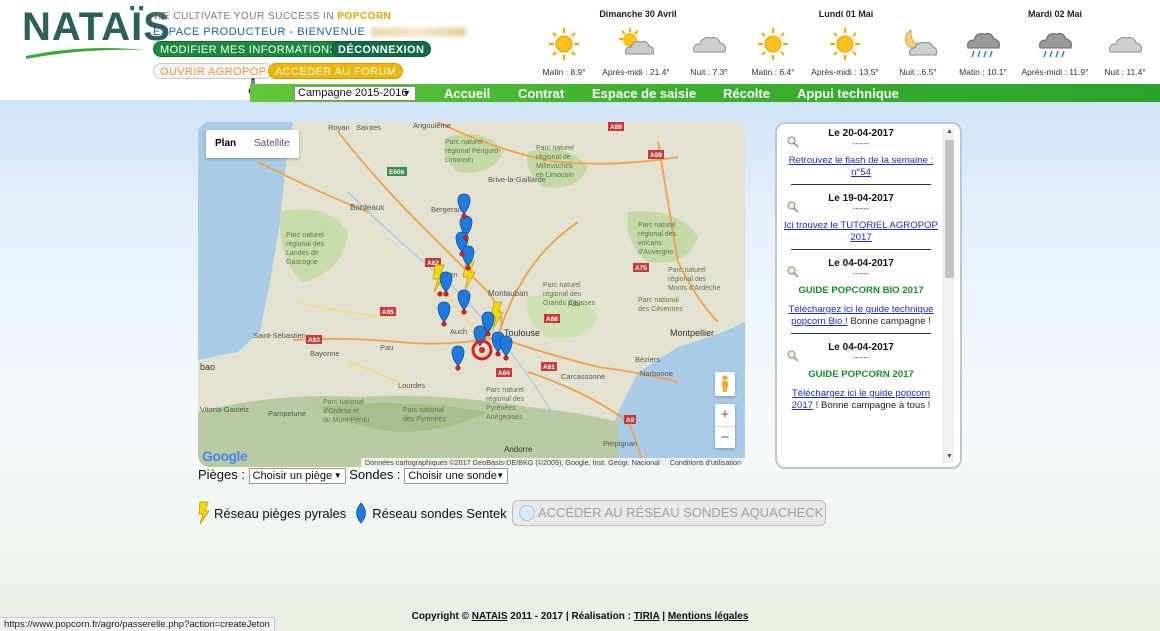  Describe the element at coordinates (1055, 14) in the screenshot. I see `weather-day-3: Mardi 02 Mai` at that location.